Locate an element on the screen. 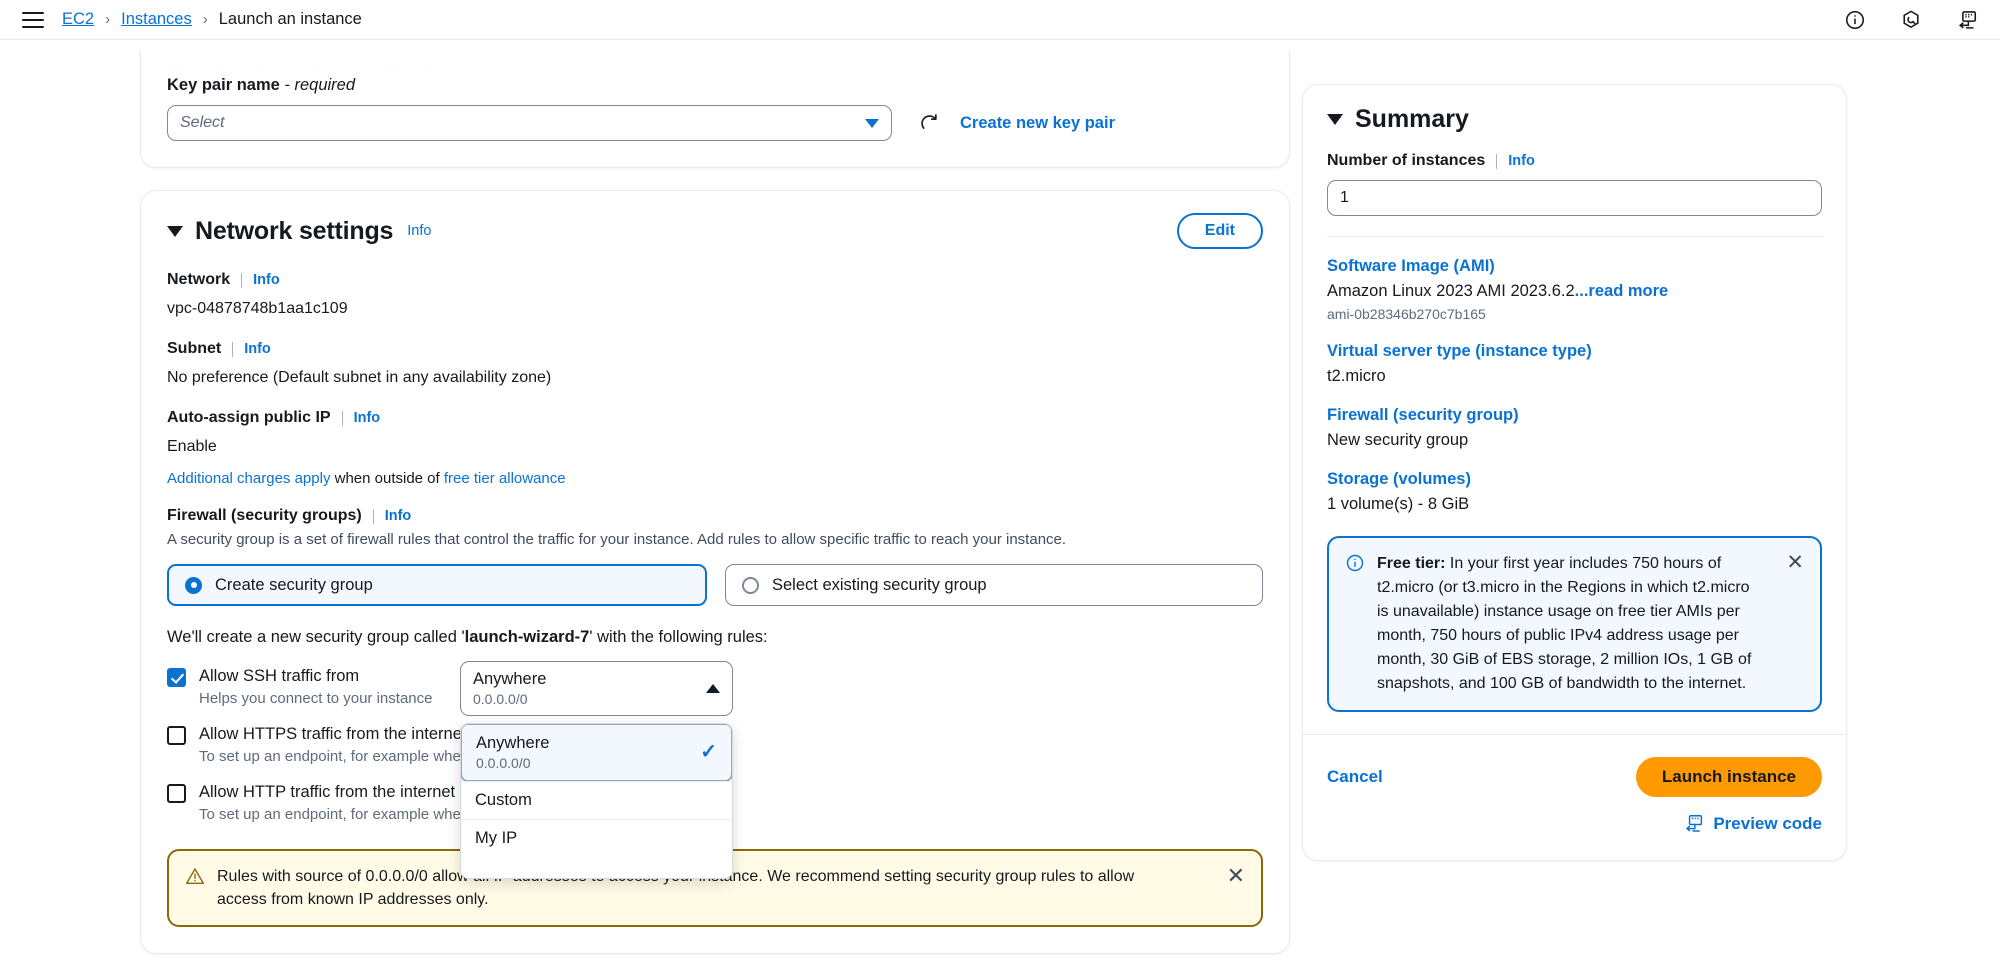 Image resolution: width=2000 pixels, height=971 pixels. checkbox-allow-ssh is located at coordinates (176, 677).